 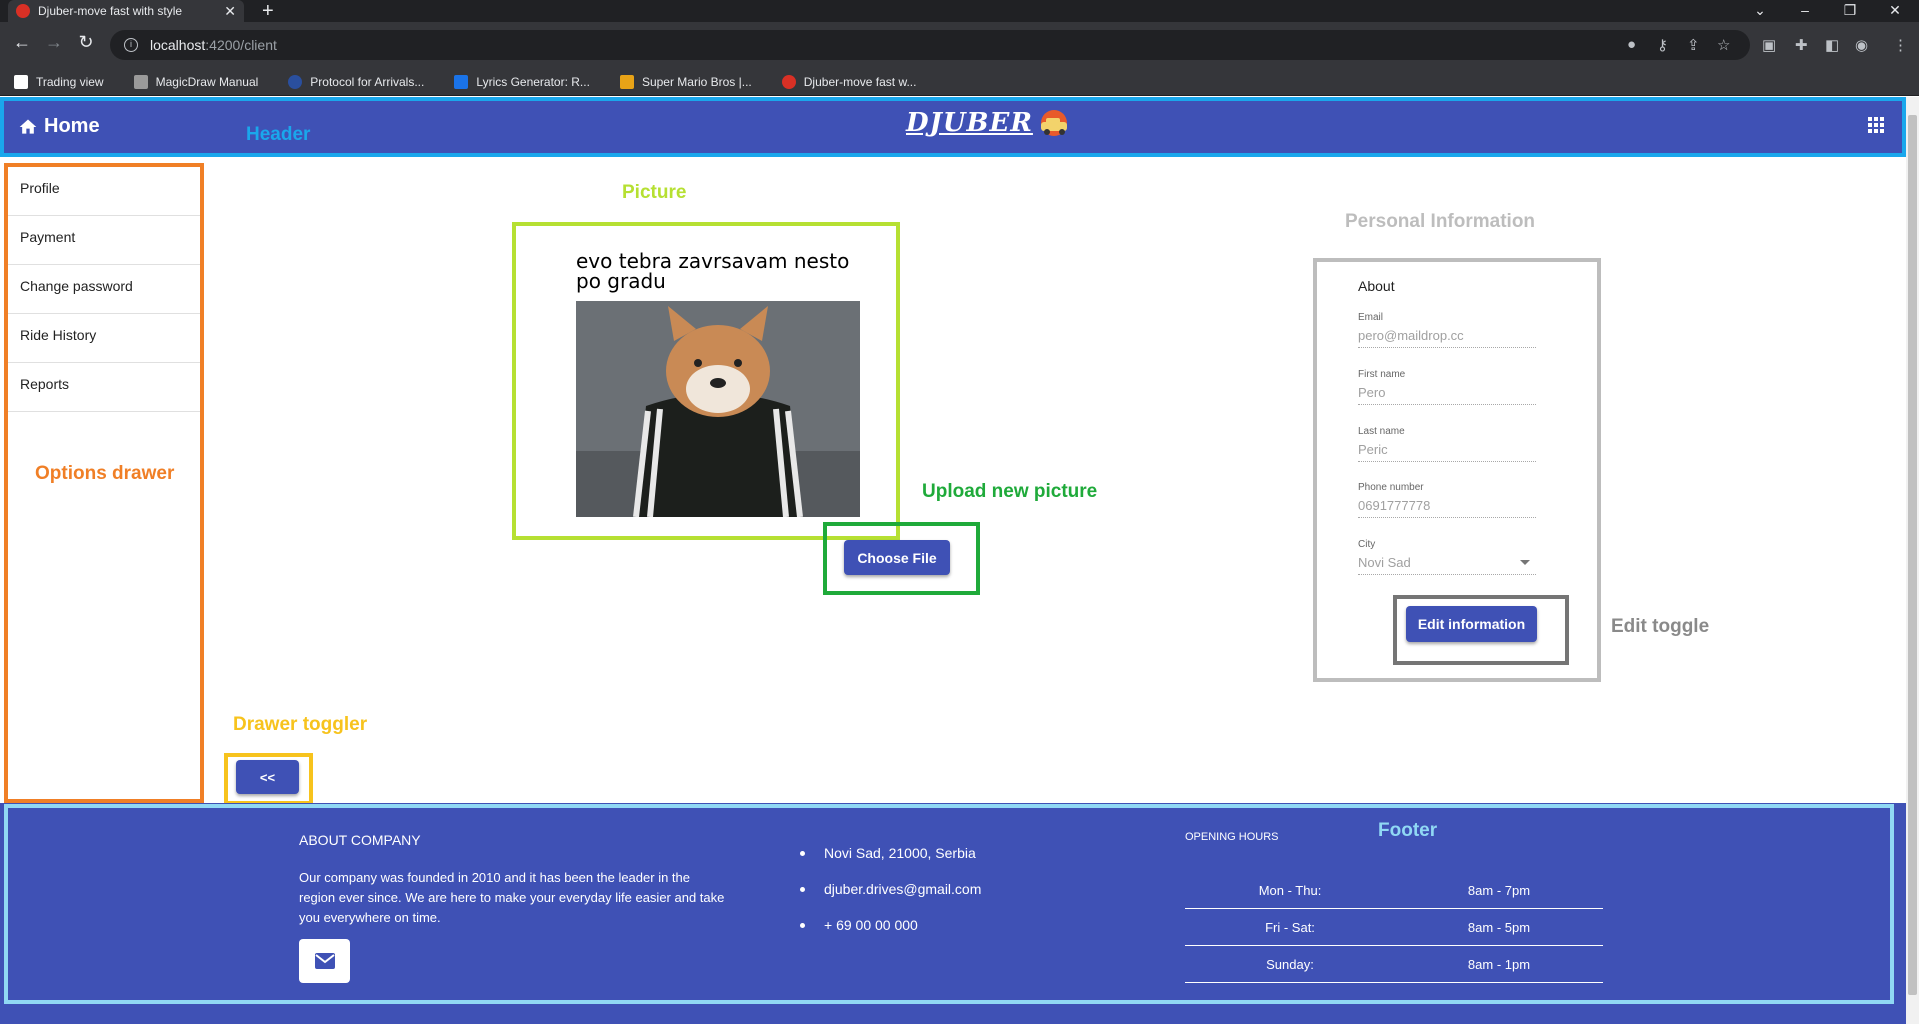 I want to click on picture-caption: evo tebra zavrsavam nesto po gradu, so click(x=713, y=271).